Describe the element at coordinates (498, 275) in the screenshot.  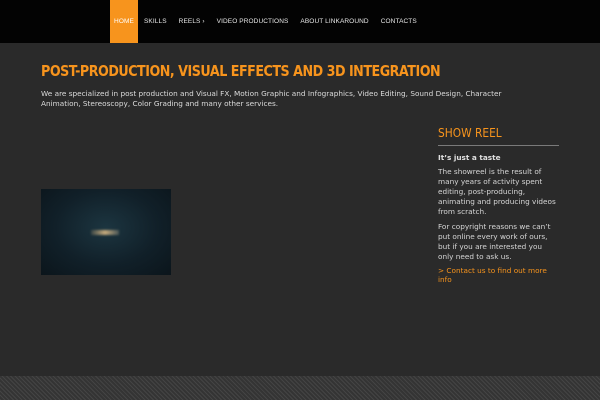
I see `contact-link: > Contact us to find out more info` at that location.